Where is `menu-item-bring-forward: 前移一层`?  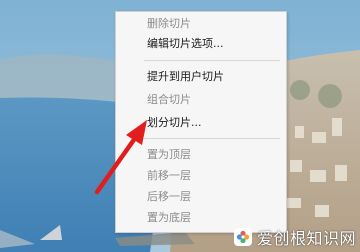
menu-item-bring-forward: 前移一层 is located at coordinates (201, 176).